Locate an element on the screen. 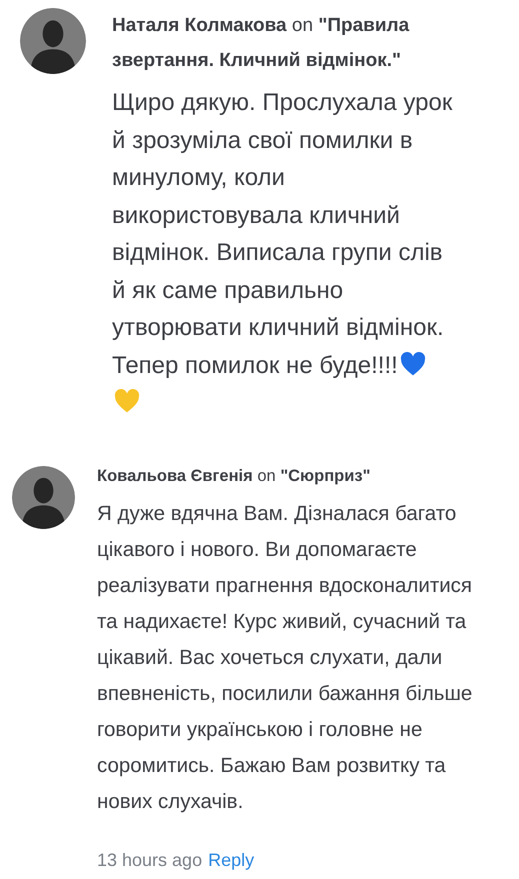  reply-link: Reply is located at coordinates (231, 860).